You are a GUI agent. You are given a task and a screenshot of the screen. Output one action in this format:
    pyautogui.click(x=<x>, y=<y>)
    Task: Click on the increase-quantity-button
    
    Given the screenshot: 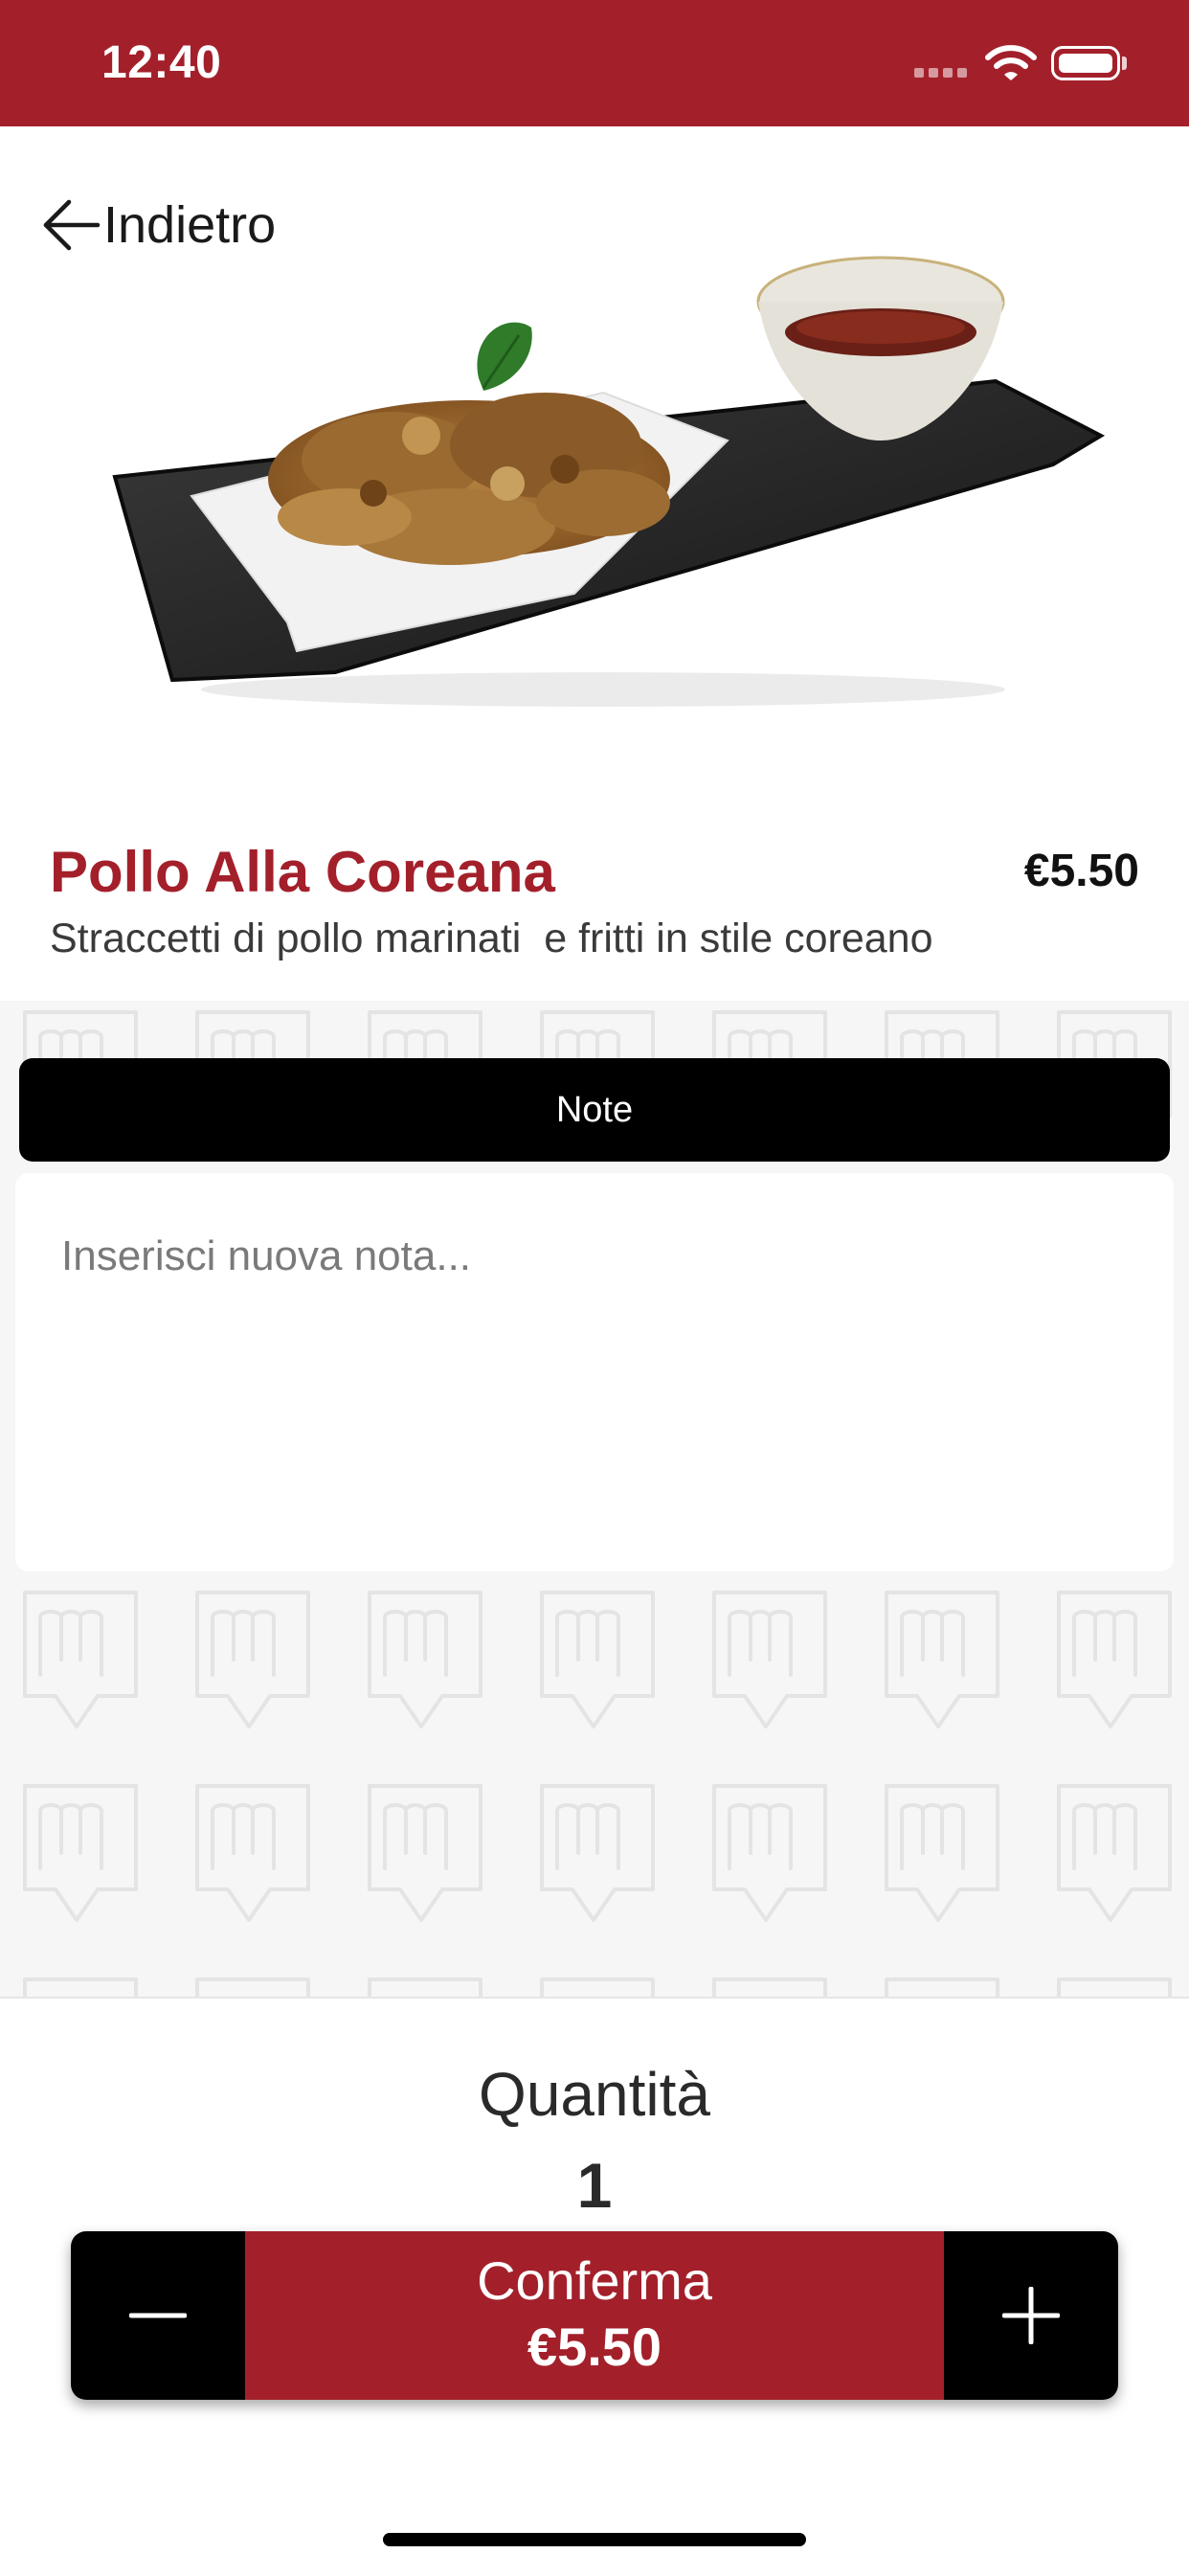 What is the action you would take?
    pyautogui.click(x=1031, y=2315)
    